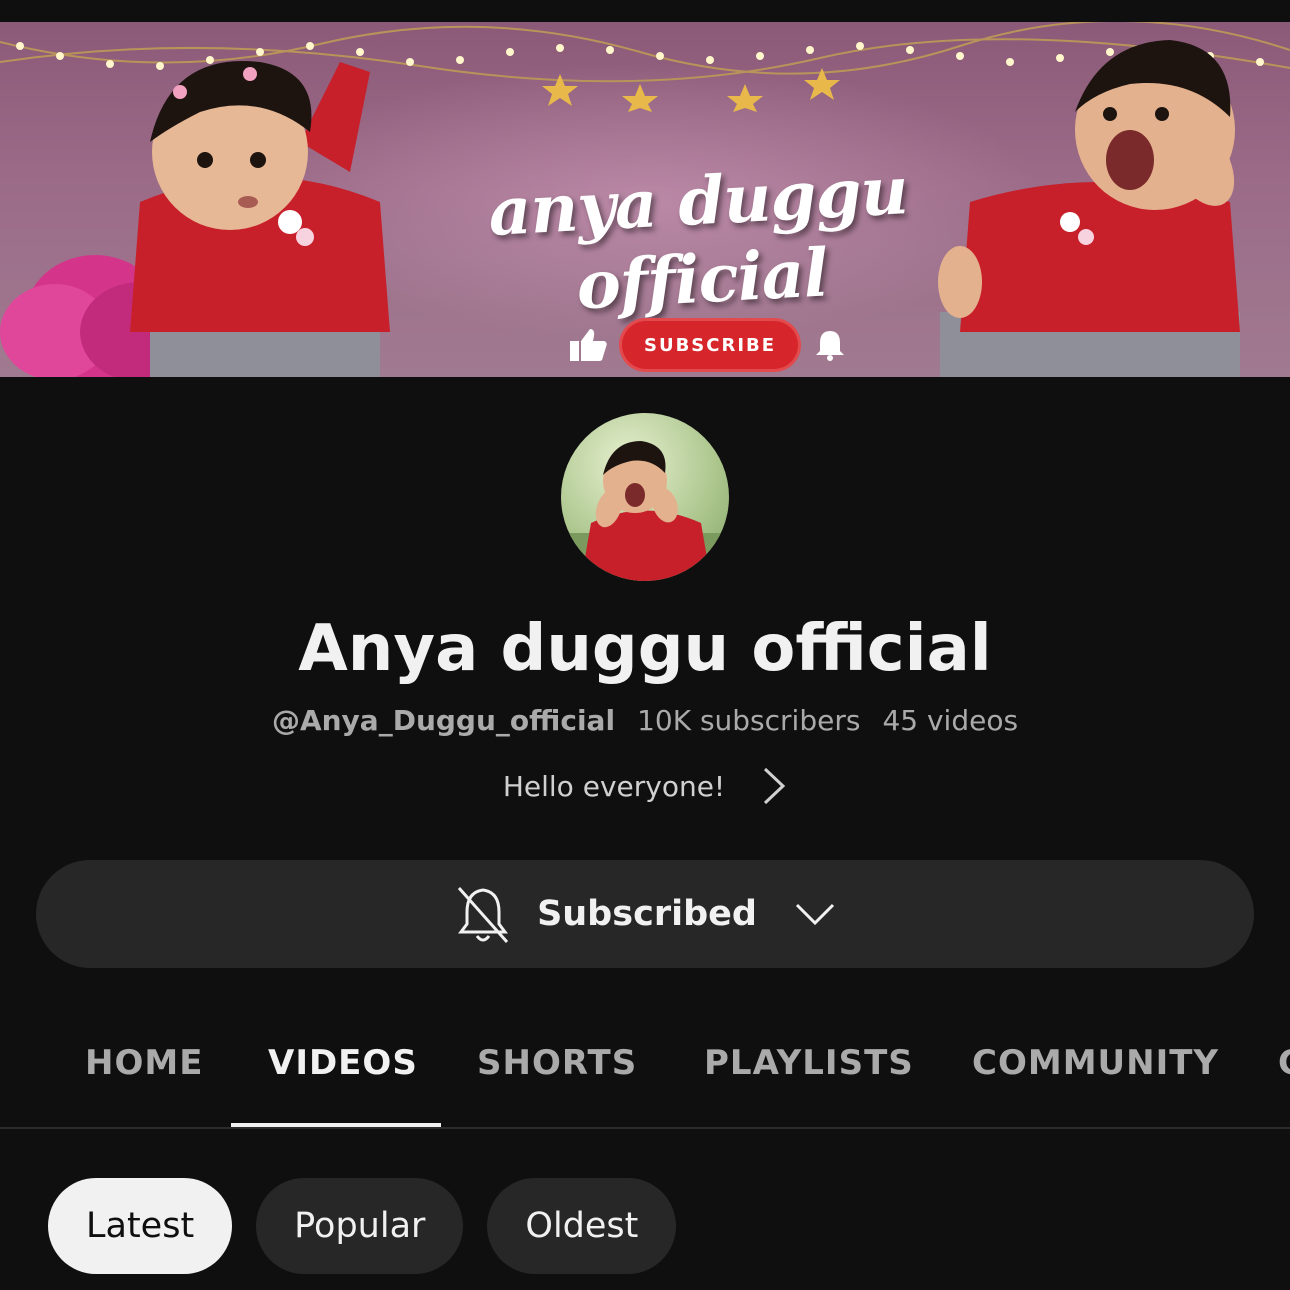 Image resolution: width=1290 pixels, height=1290 pixels. I want to click on subscriber-count: 10K subscribers, so click(749, 720).